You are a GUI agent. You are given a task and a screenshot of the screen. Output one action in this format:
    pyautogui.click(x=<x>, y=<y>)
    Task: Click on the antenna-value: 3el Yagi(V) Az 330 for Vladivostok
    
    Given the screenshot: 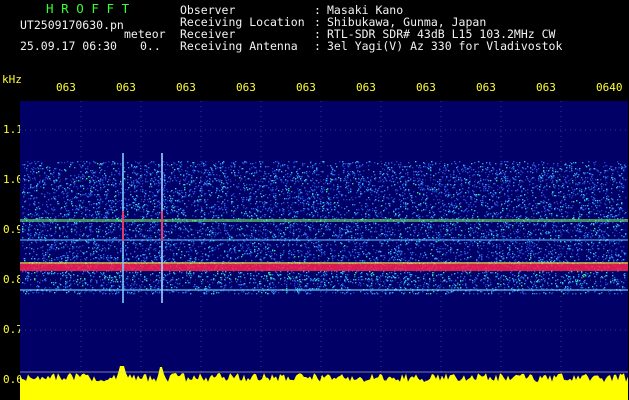 What is the action you would take?
    pyautogui.click(x=445, y=46)
    